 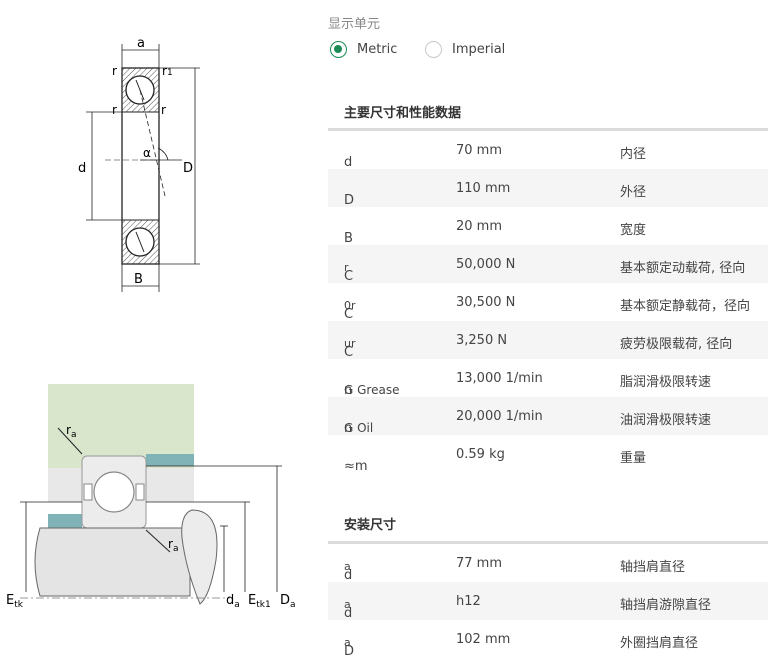 I want to click on table-row: d 70 mm 内径, so click(x=495, y=156).